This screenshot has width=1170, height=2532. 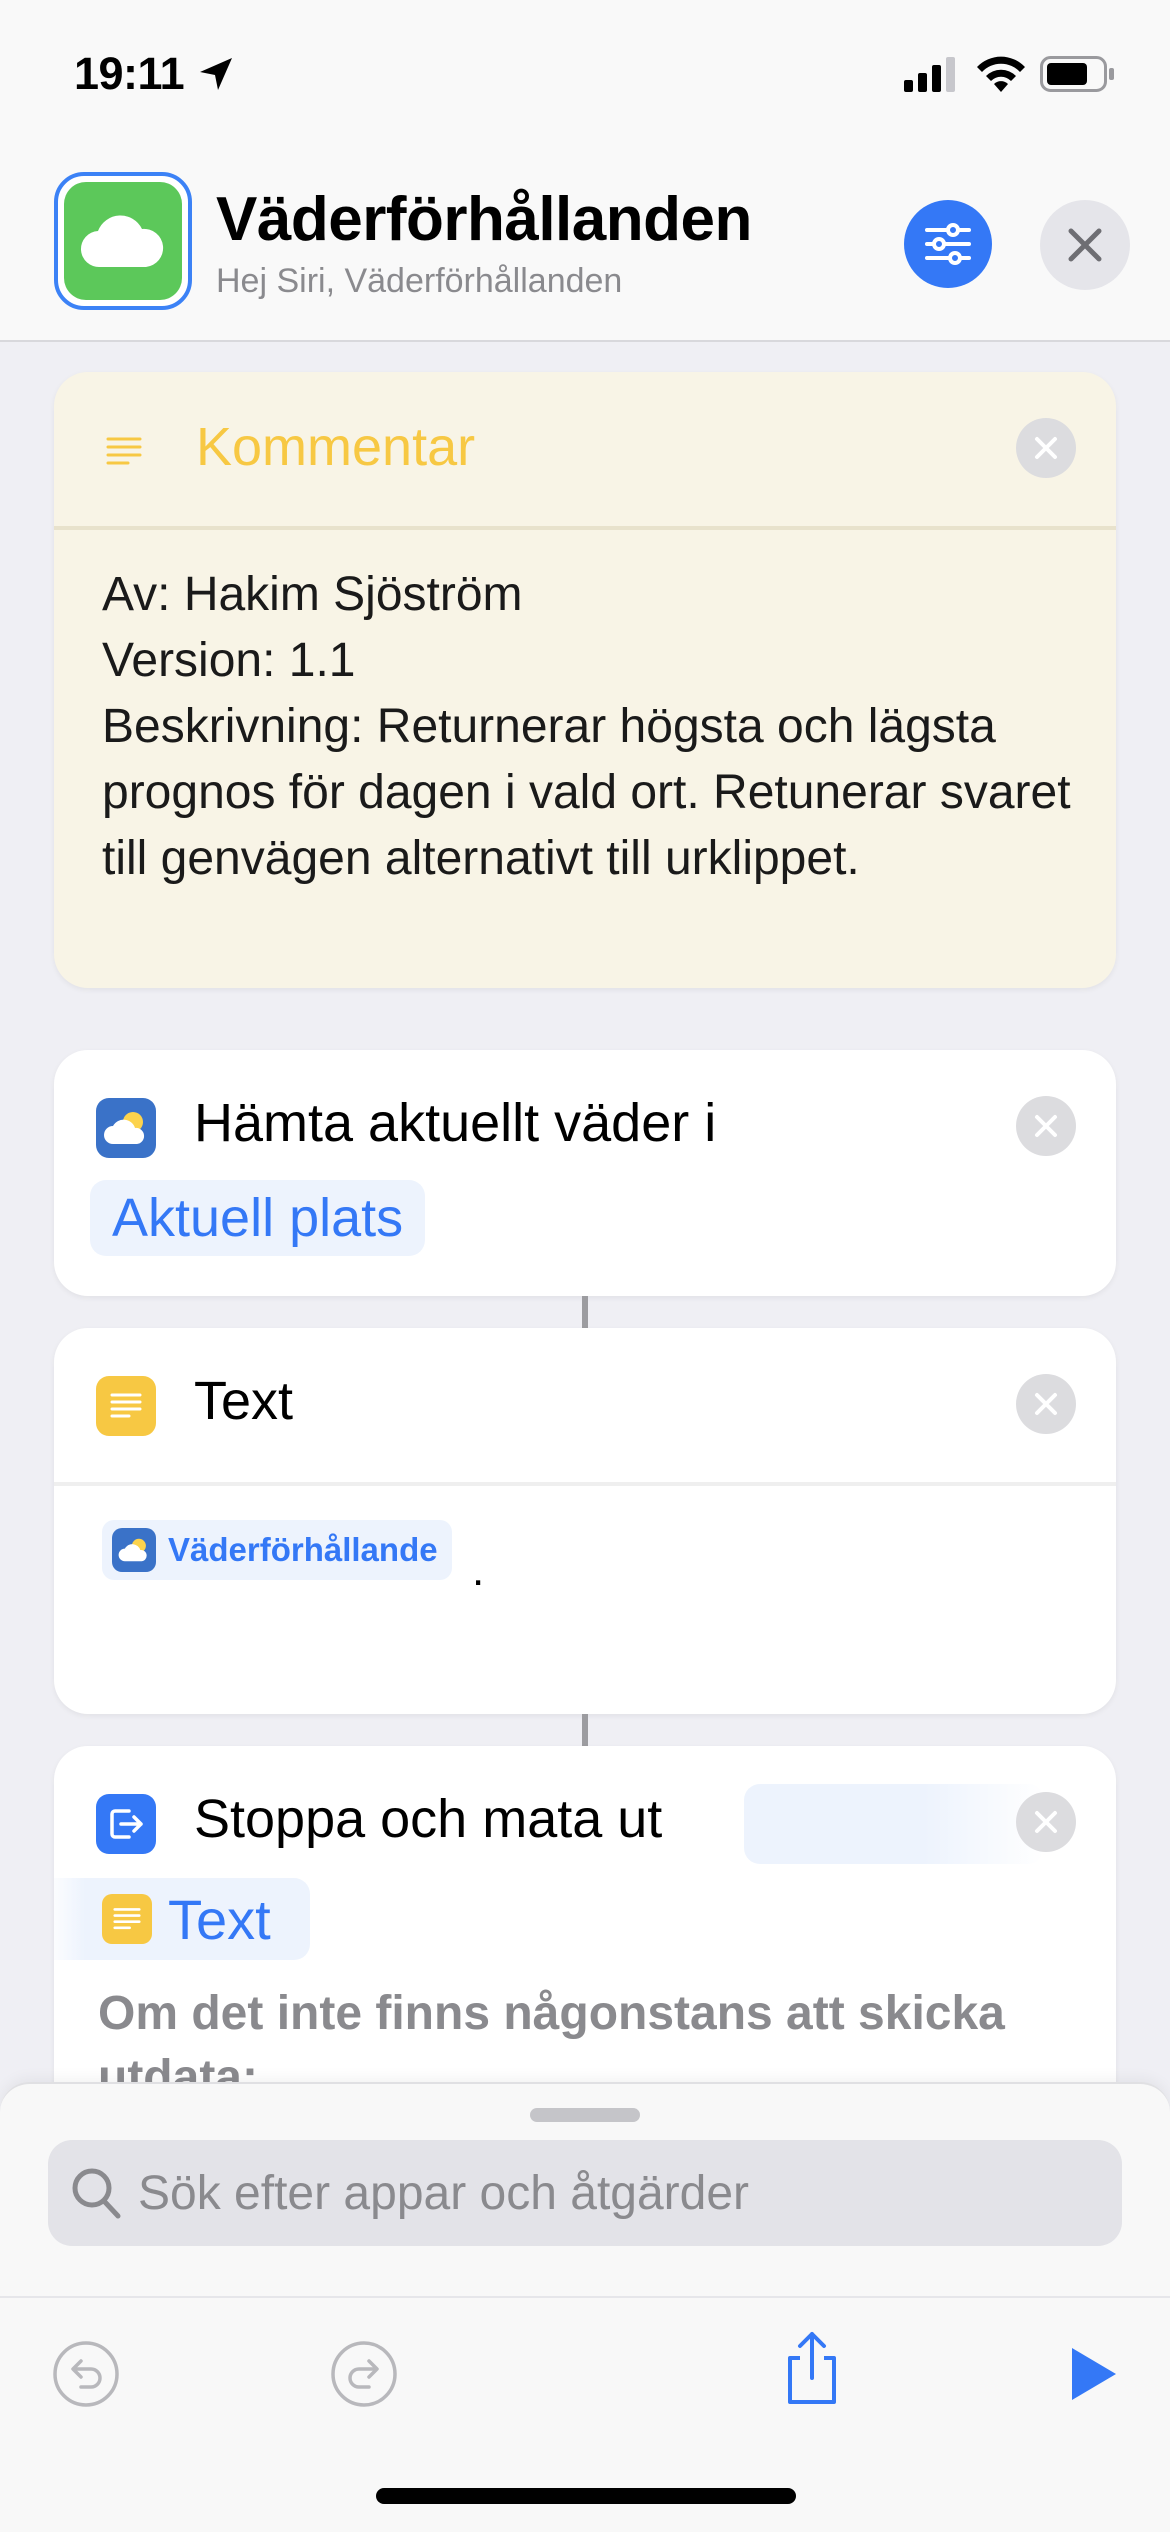 I want to click on redo-button, so click(x=364, y=2374).